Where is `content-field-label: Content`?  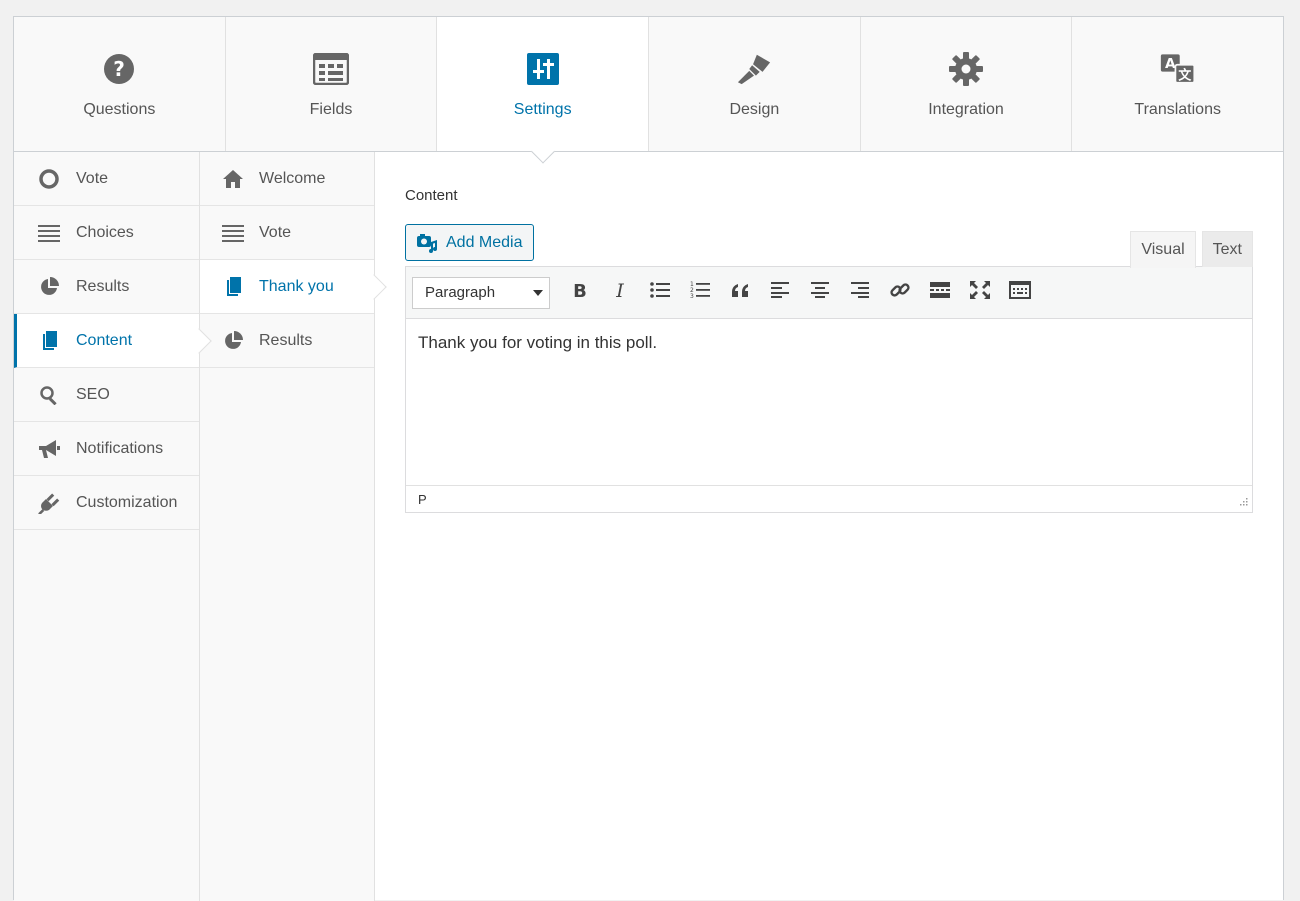
content-field-label: Content is located at coordinates (431, 195).